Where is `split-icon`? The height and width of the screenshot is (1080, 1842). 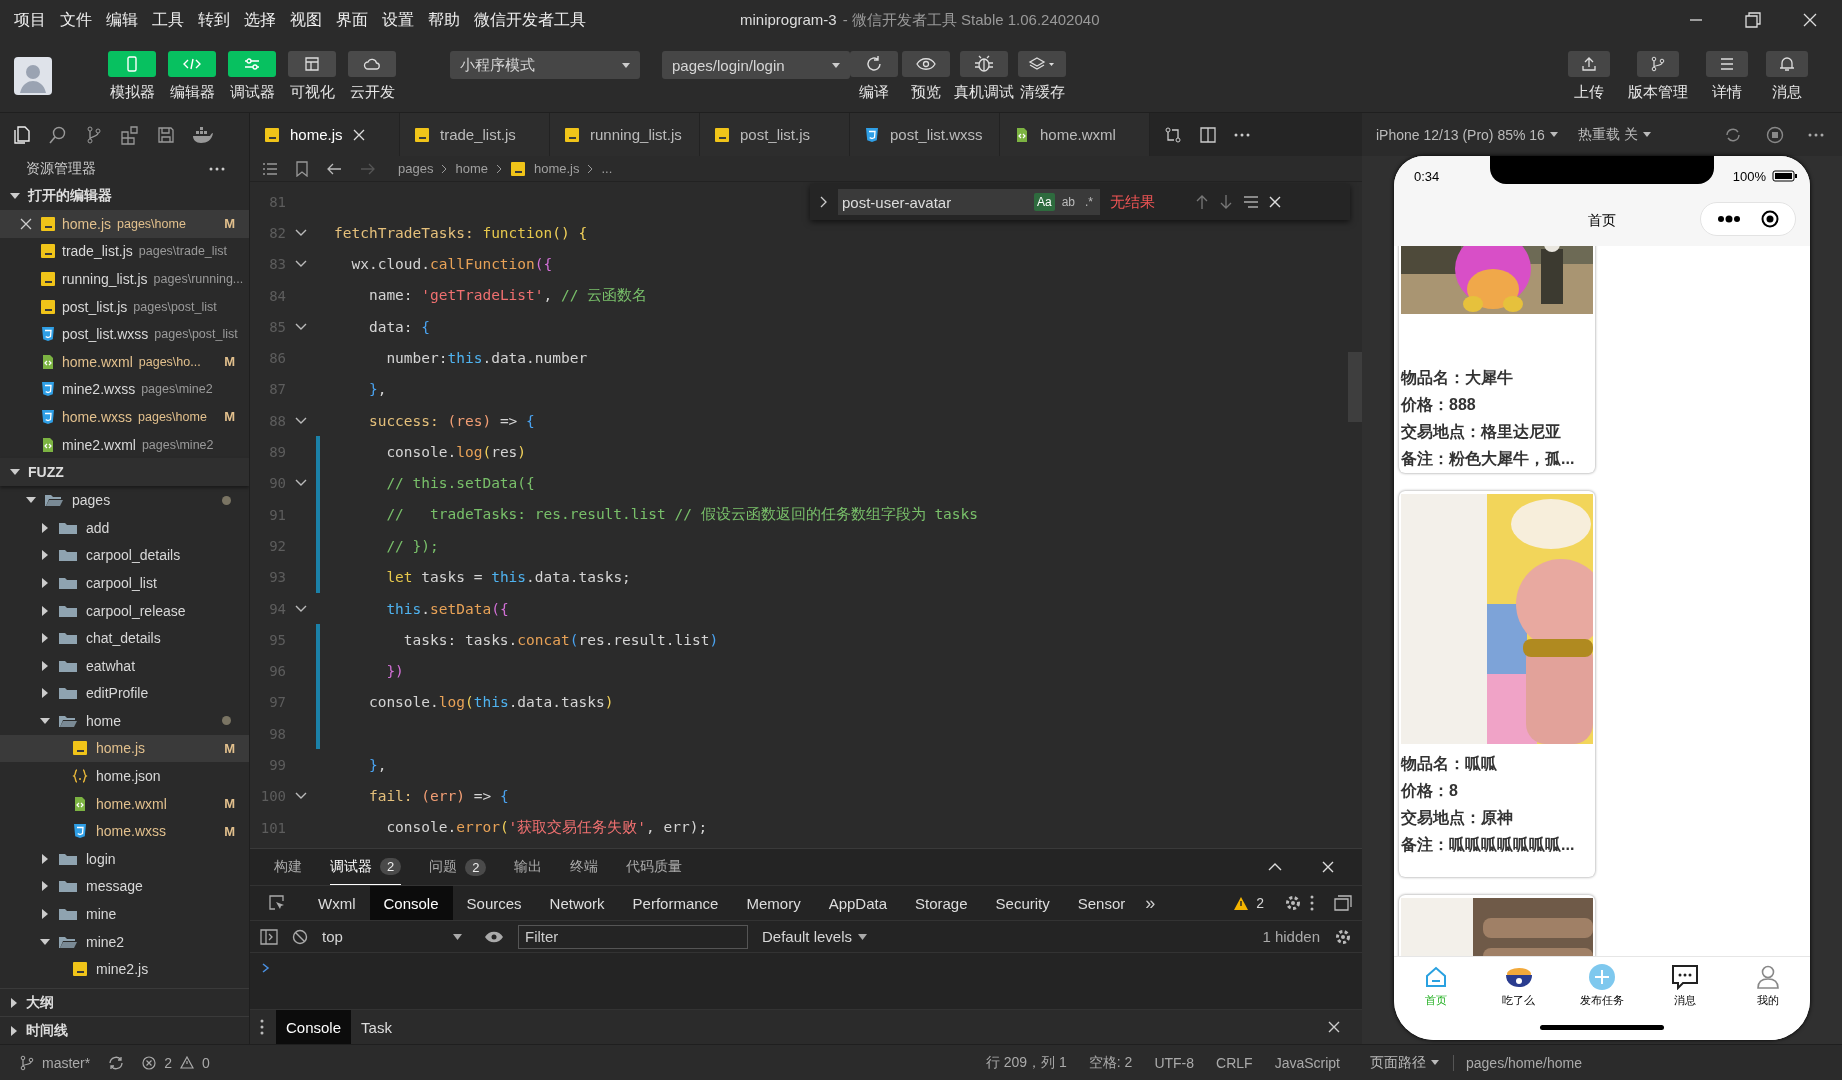
split-icon is located at coordinates (1208, 134).